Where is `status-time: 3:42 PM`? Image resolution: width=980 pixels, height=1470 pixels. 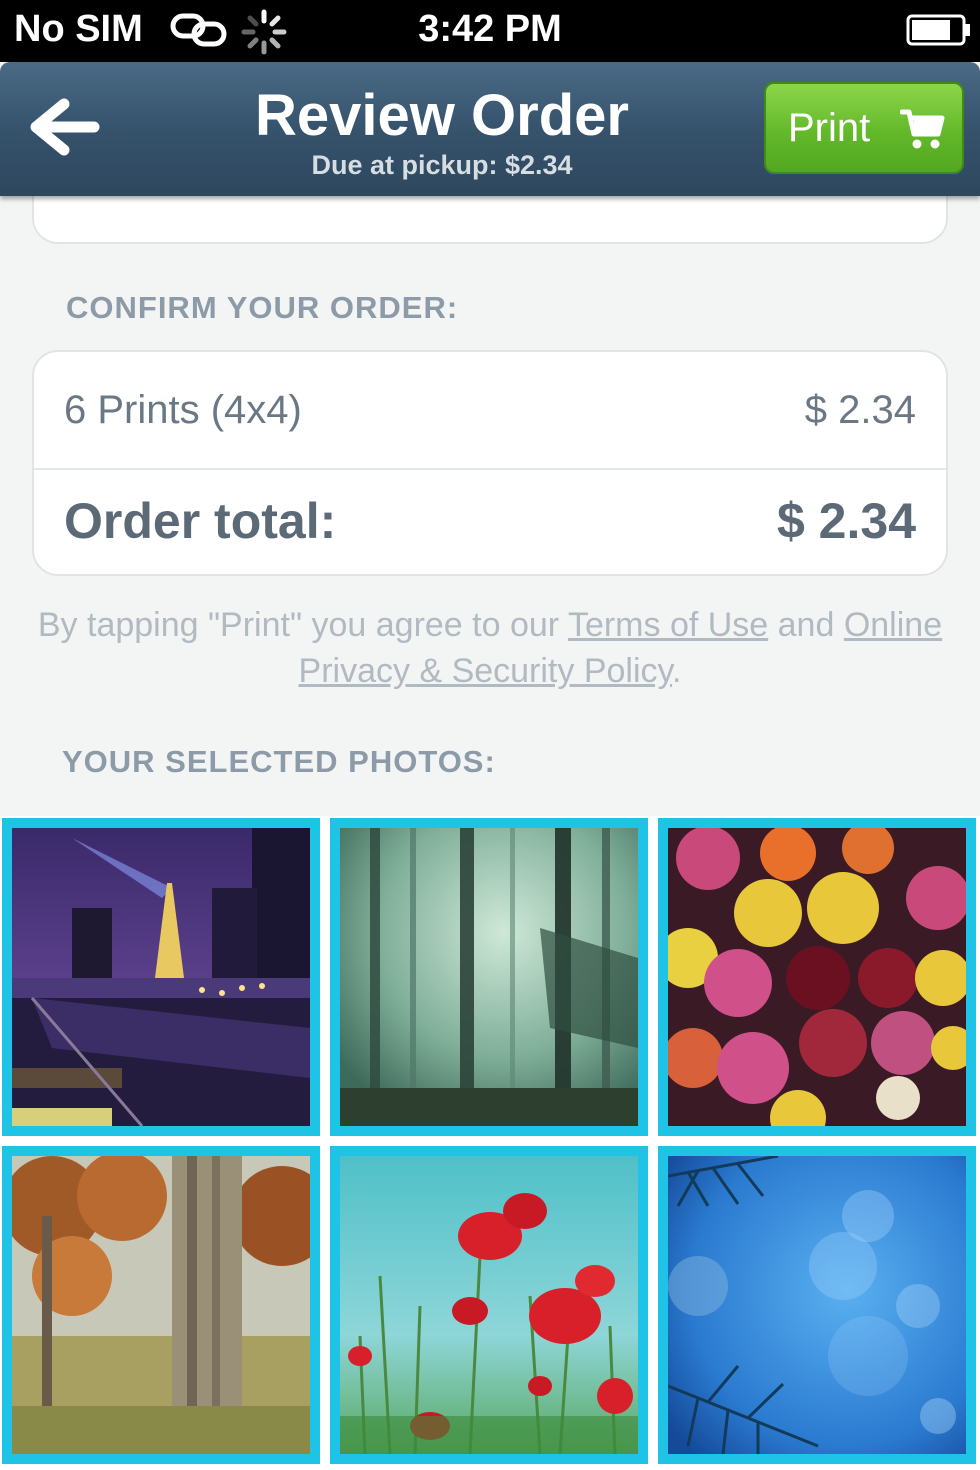 status-time: 3:42 PM is located at coordinates (490, 29).